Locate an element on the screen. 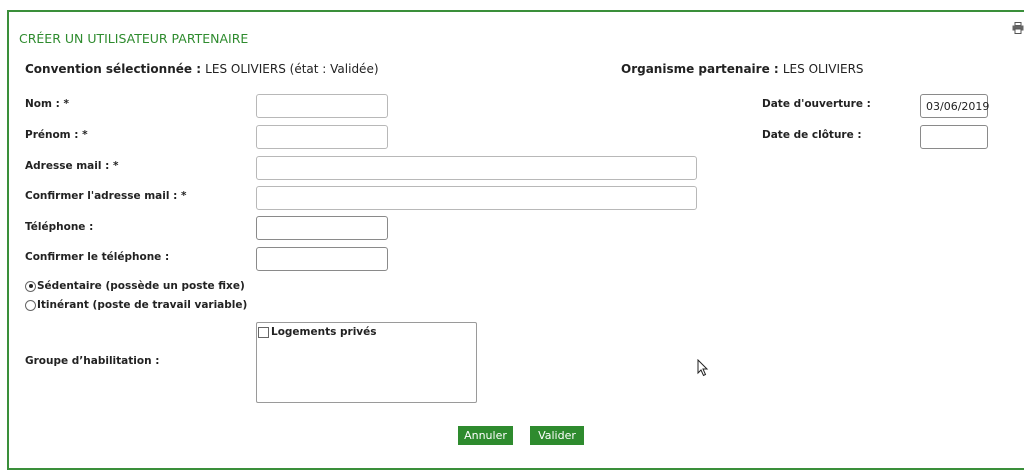 This screenshot has width=1024, height=470. convention-value: LES OLIVIERS (état : Validée) is located at coordinates (292, 69).